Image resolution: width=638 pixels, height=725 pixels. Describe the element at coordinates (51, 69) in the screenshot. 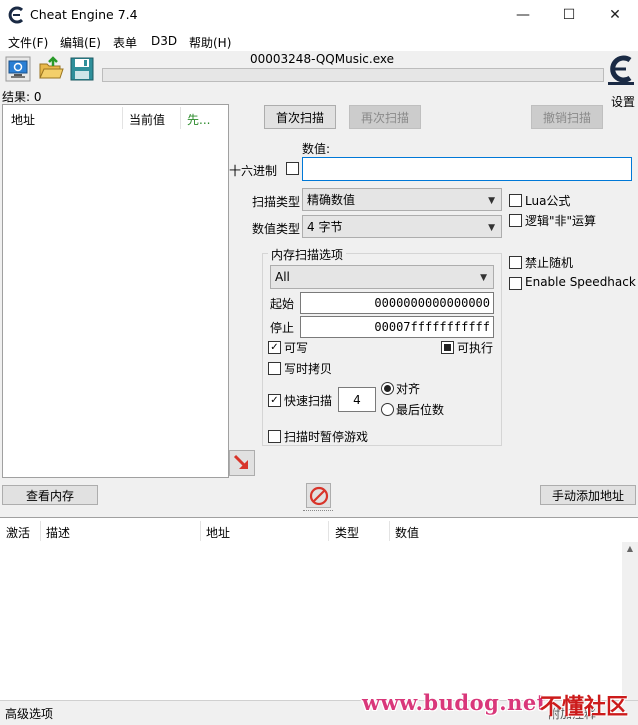

I see `open-file-icon` at that location.